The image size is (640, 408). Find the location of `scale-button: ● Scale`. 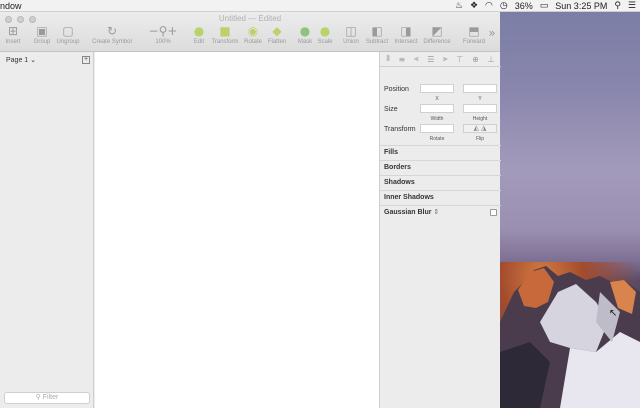

scale-button: ● Scale is located at coordinates (325, 34).